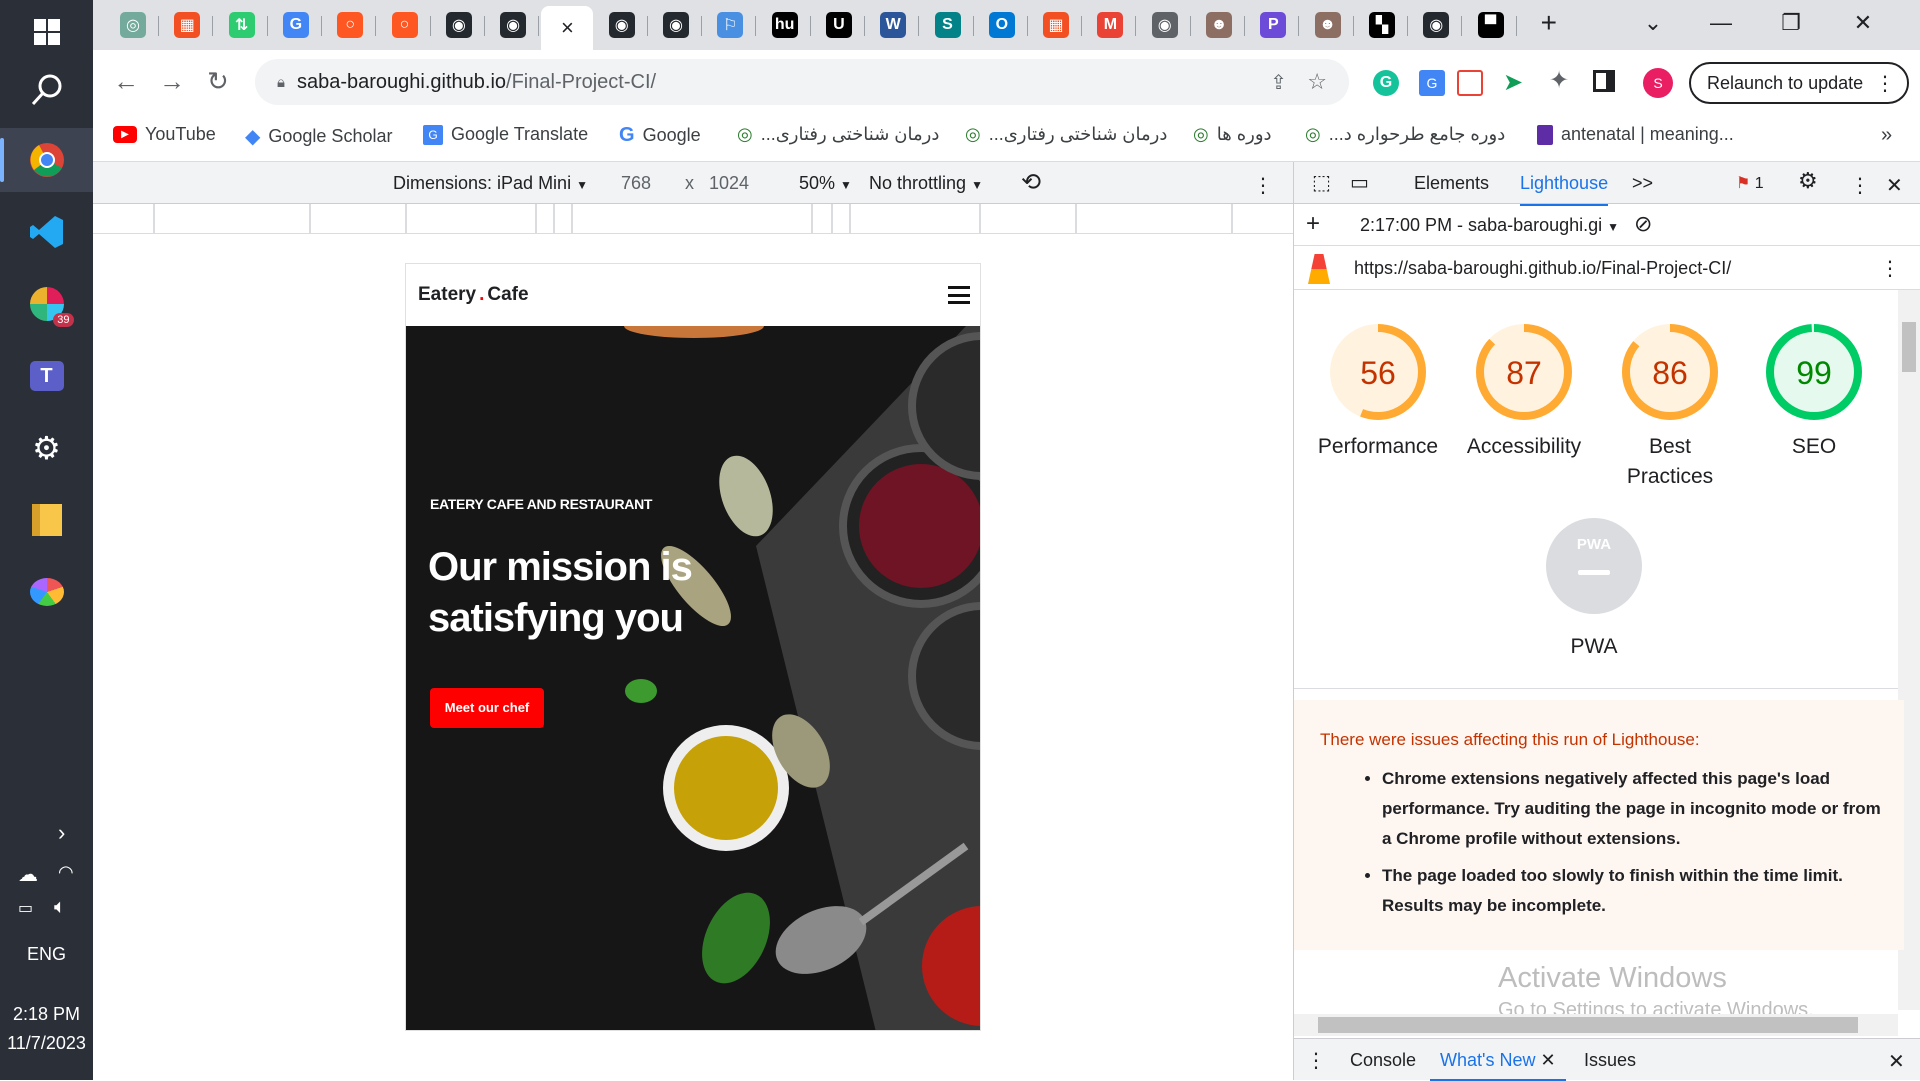  Describe the element at coordinates (1321, 182) in the screenshot. I see `inspect-element-icon: ⬚` at that location.